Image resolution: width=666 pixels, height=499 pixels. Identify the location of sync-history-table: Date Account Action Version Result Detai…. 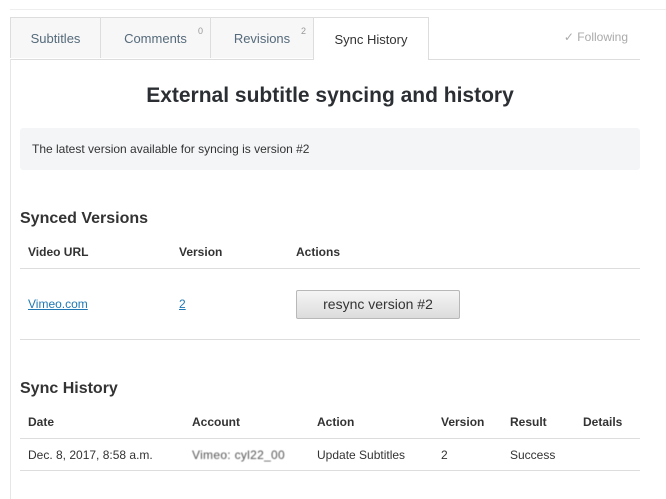
(330, 438).